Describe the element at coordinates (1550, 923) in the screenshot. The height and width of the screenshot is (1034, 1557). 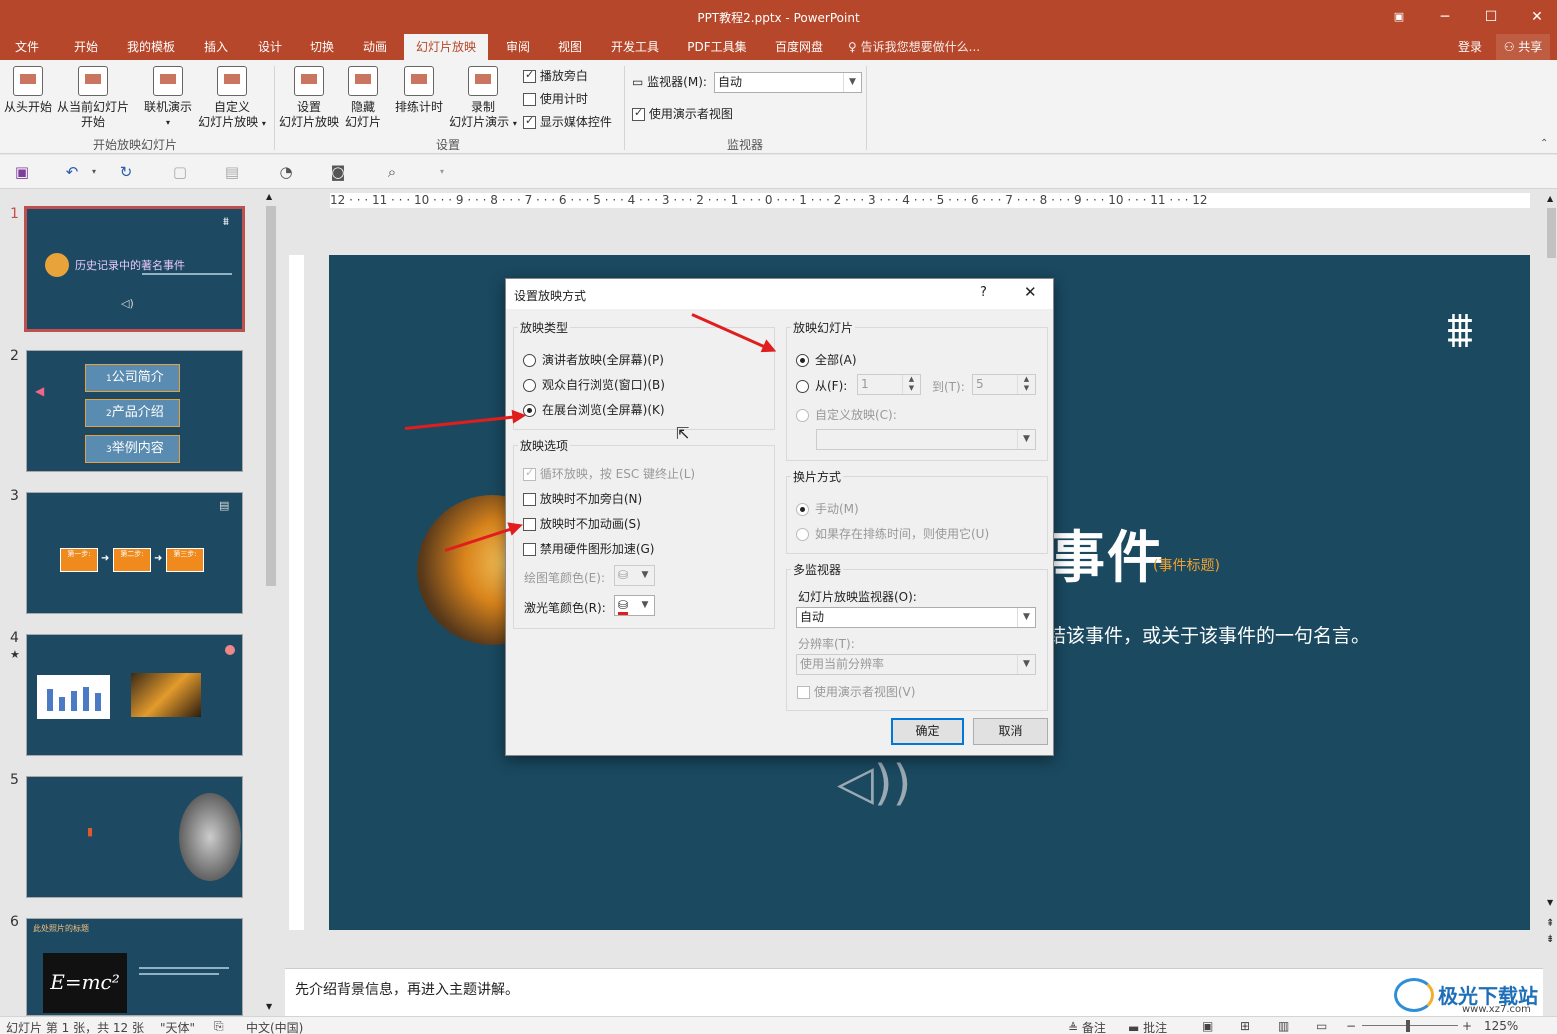
I see `previous-slide-icon: ⇞` at that location.